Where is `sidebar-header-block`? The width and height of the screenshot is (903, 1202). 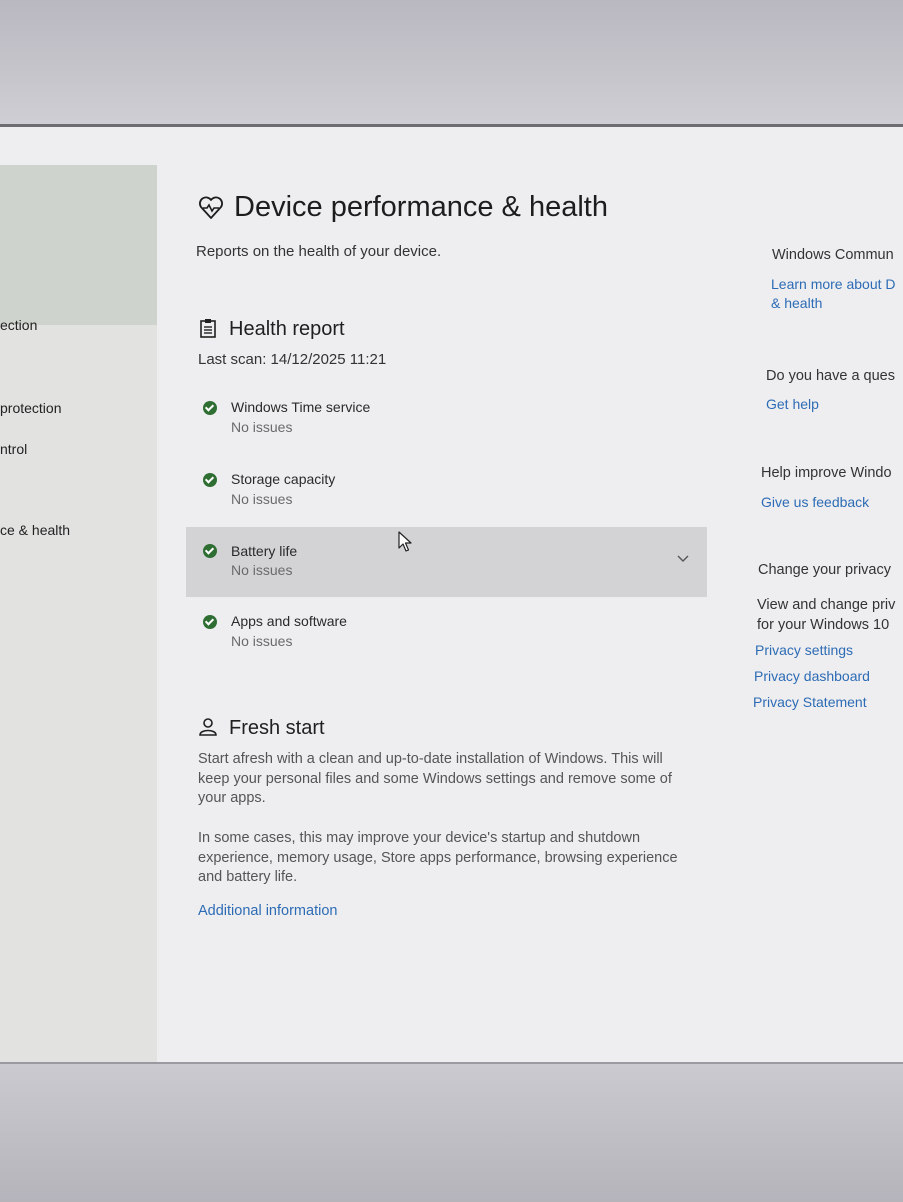 sidebar-header-block is located at coordinates (78, 245).